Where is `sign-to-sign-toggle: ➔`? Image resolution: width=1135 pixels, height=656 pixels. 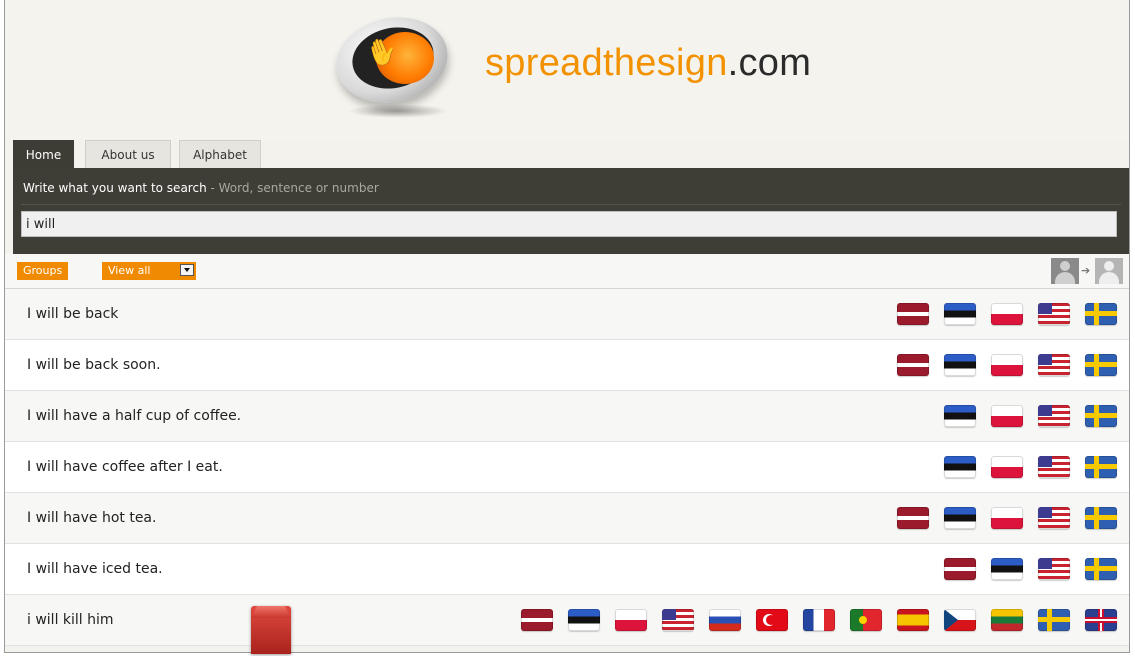
sign-to-sign-toggle: ➔ is located at coordinates (1087, 271).